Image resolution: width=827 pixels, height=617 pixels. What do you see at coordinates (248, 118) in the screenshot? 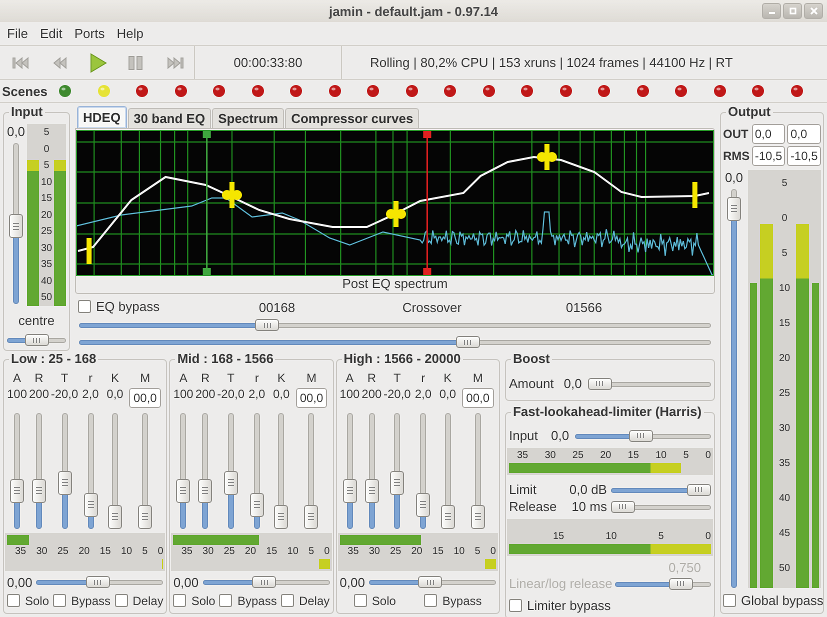
I see `tab: Spectrum` at bounding box center [248, 118].